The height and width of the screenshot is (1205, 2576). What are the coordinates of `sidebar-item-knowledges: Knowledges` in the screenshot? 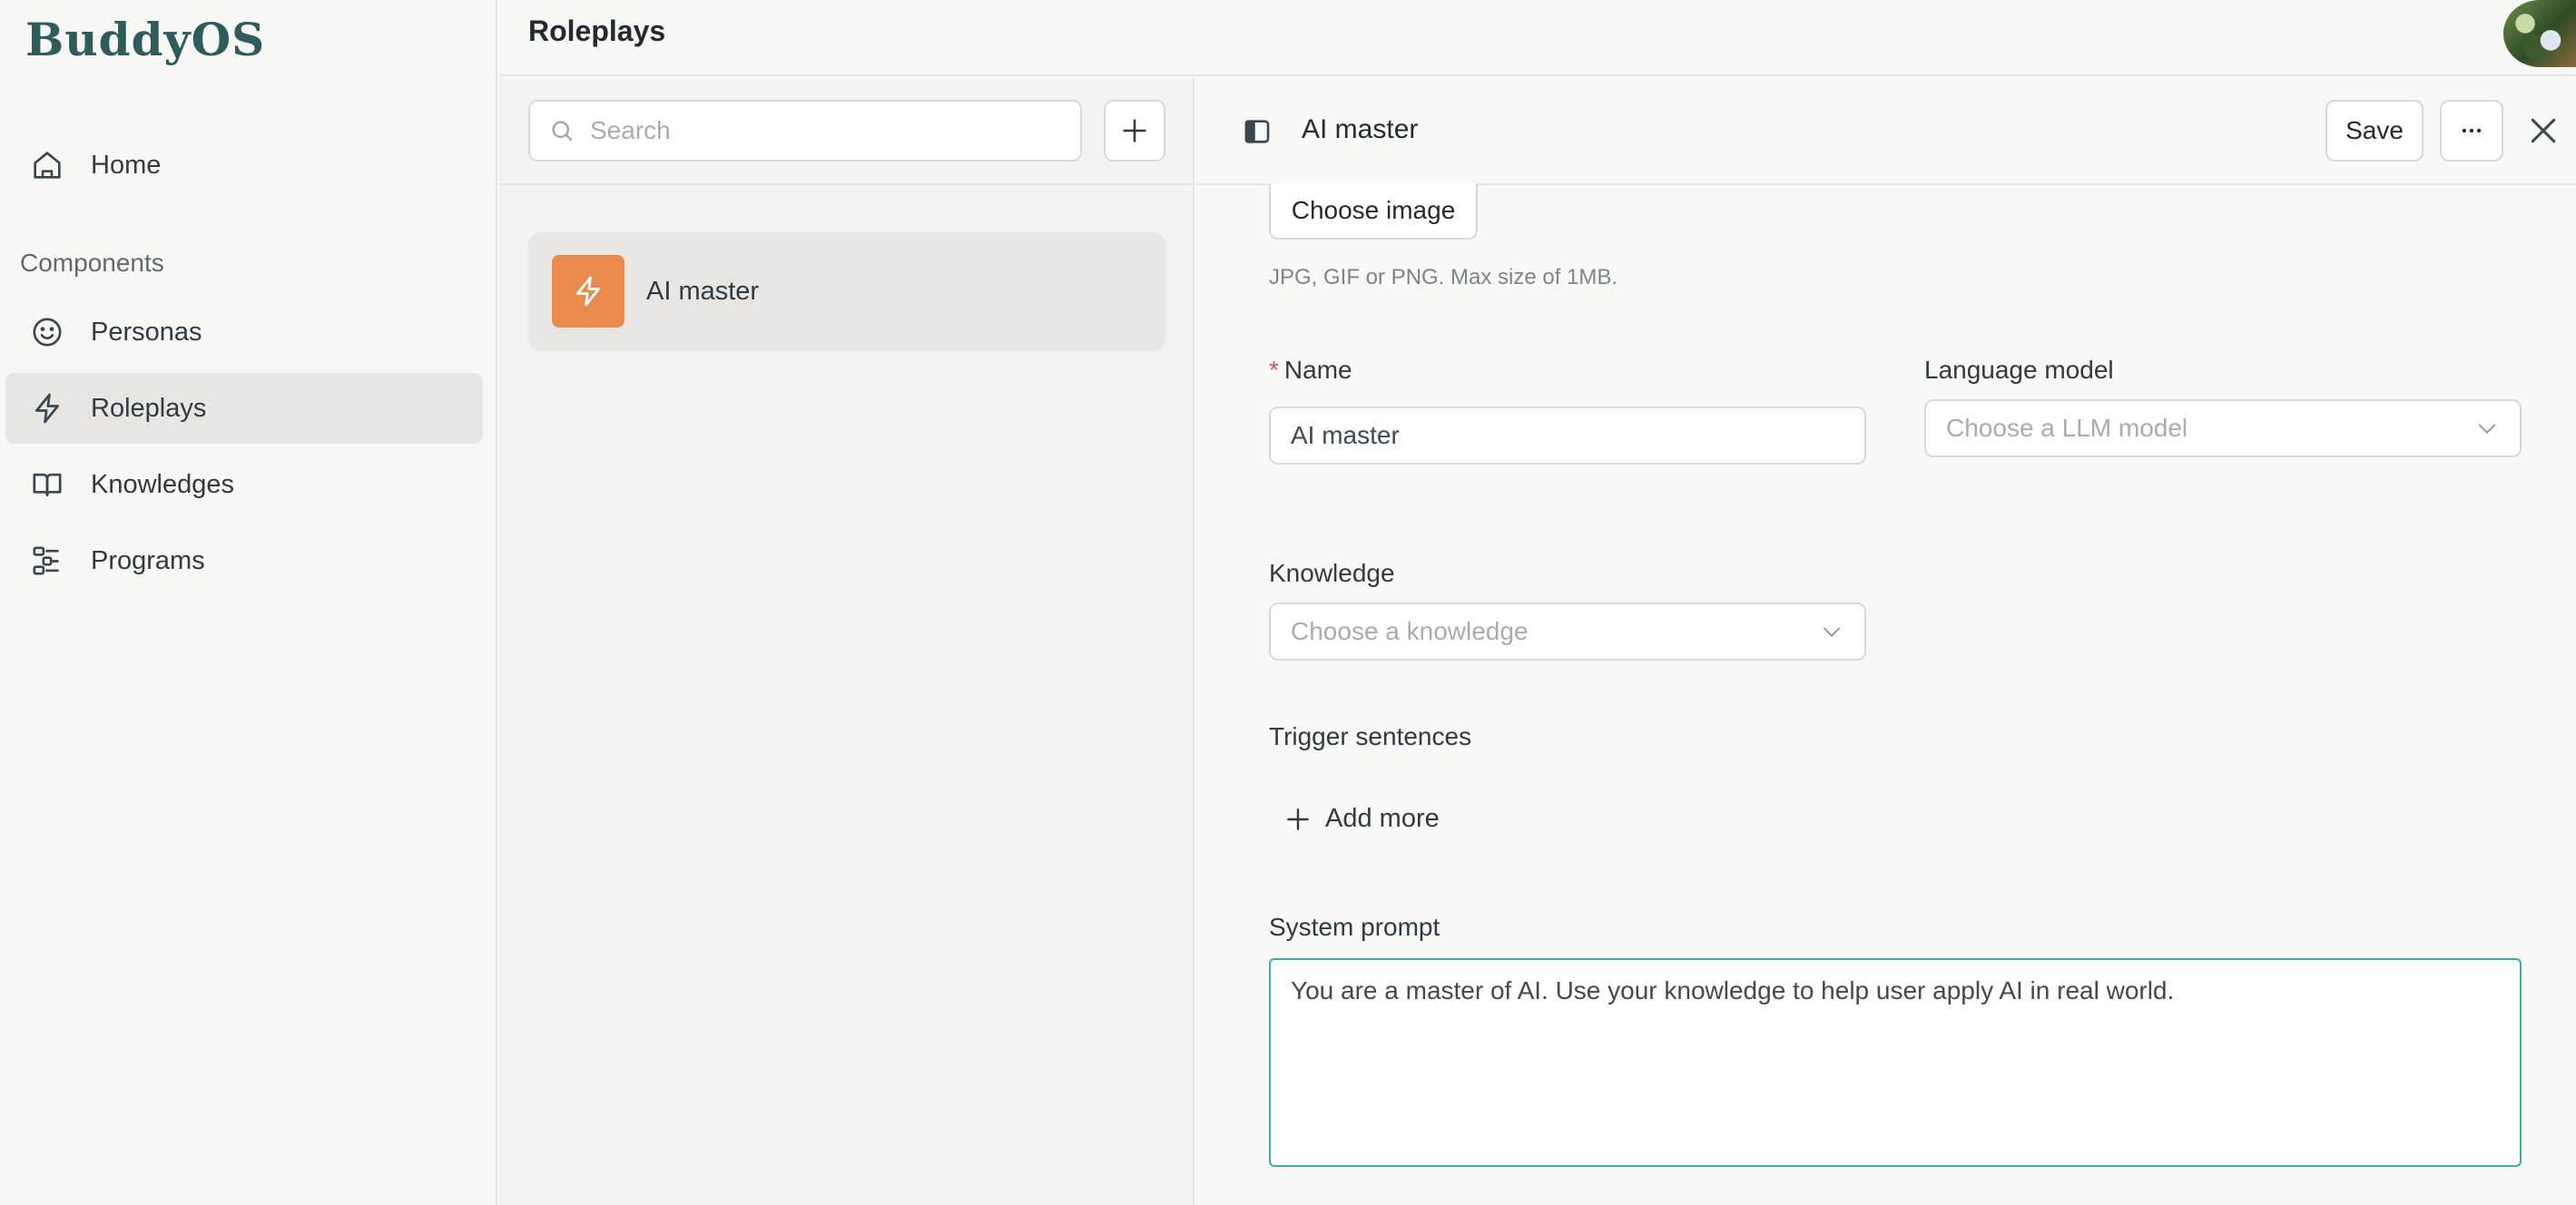 It's located at (244, 484).